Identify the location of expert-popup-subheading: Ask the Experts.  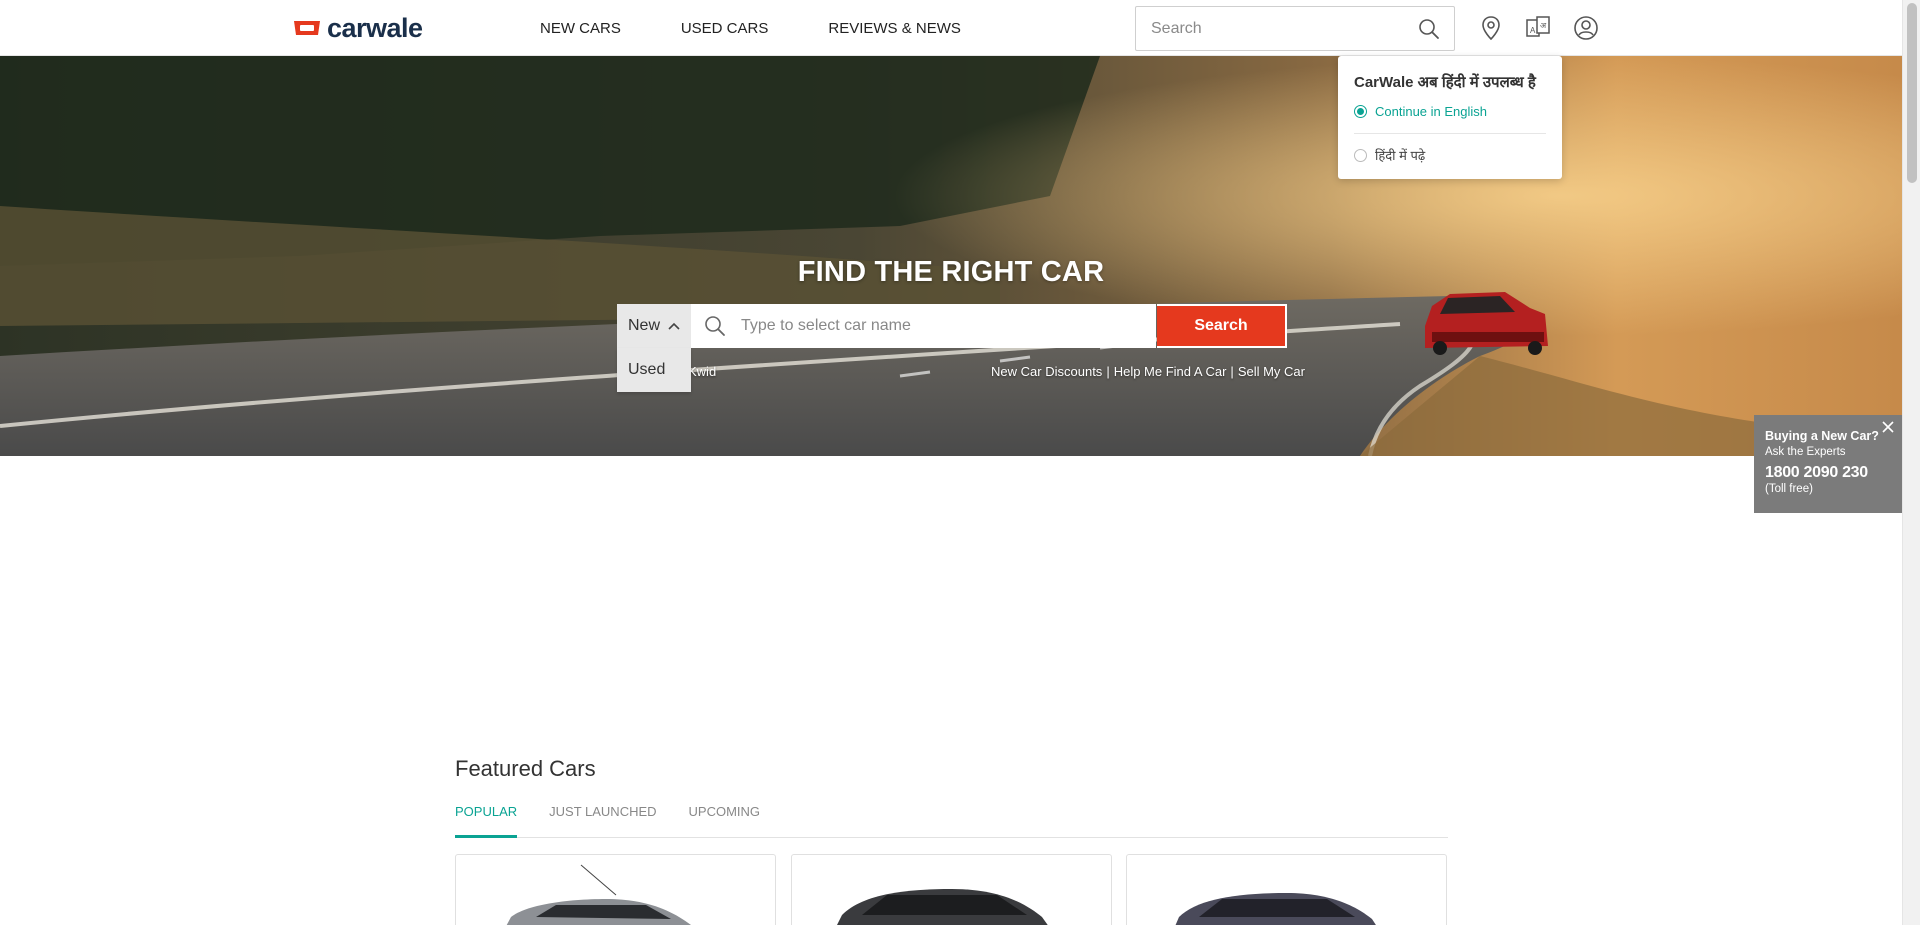
(1805, 452).